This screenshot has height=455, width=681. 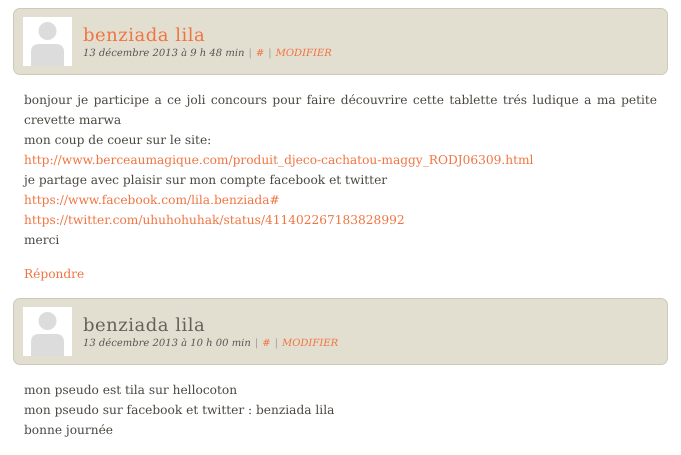 I want to click on comment-text: mon coup de coeur sur le site:, so click(x=118, y=140).